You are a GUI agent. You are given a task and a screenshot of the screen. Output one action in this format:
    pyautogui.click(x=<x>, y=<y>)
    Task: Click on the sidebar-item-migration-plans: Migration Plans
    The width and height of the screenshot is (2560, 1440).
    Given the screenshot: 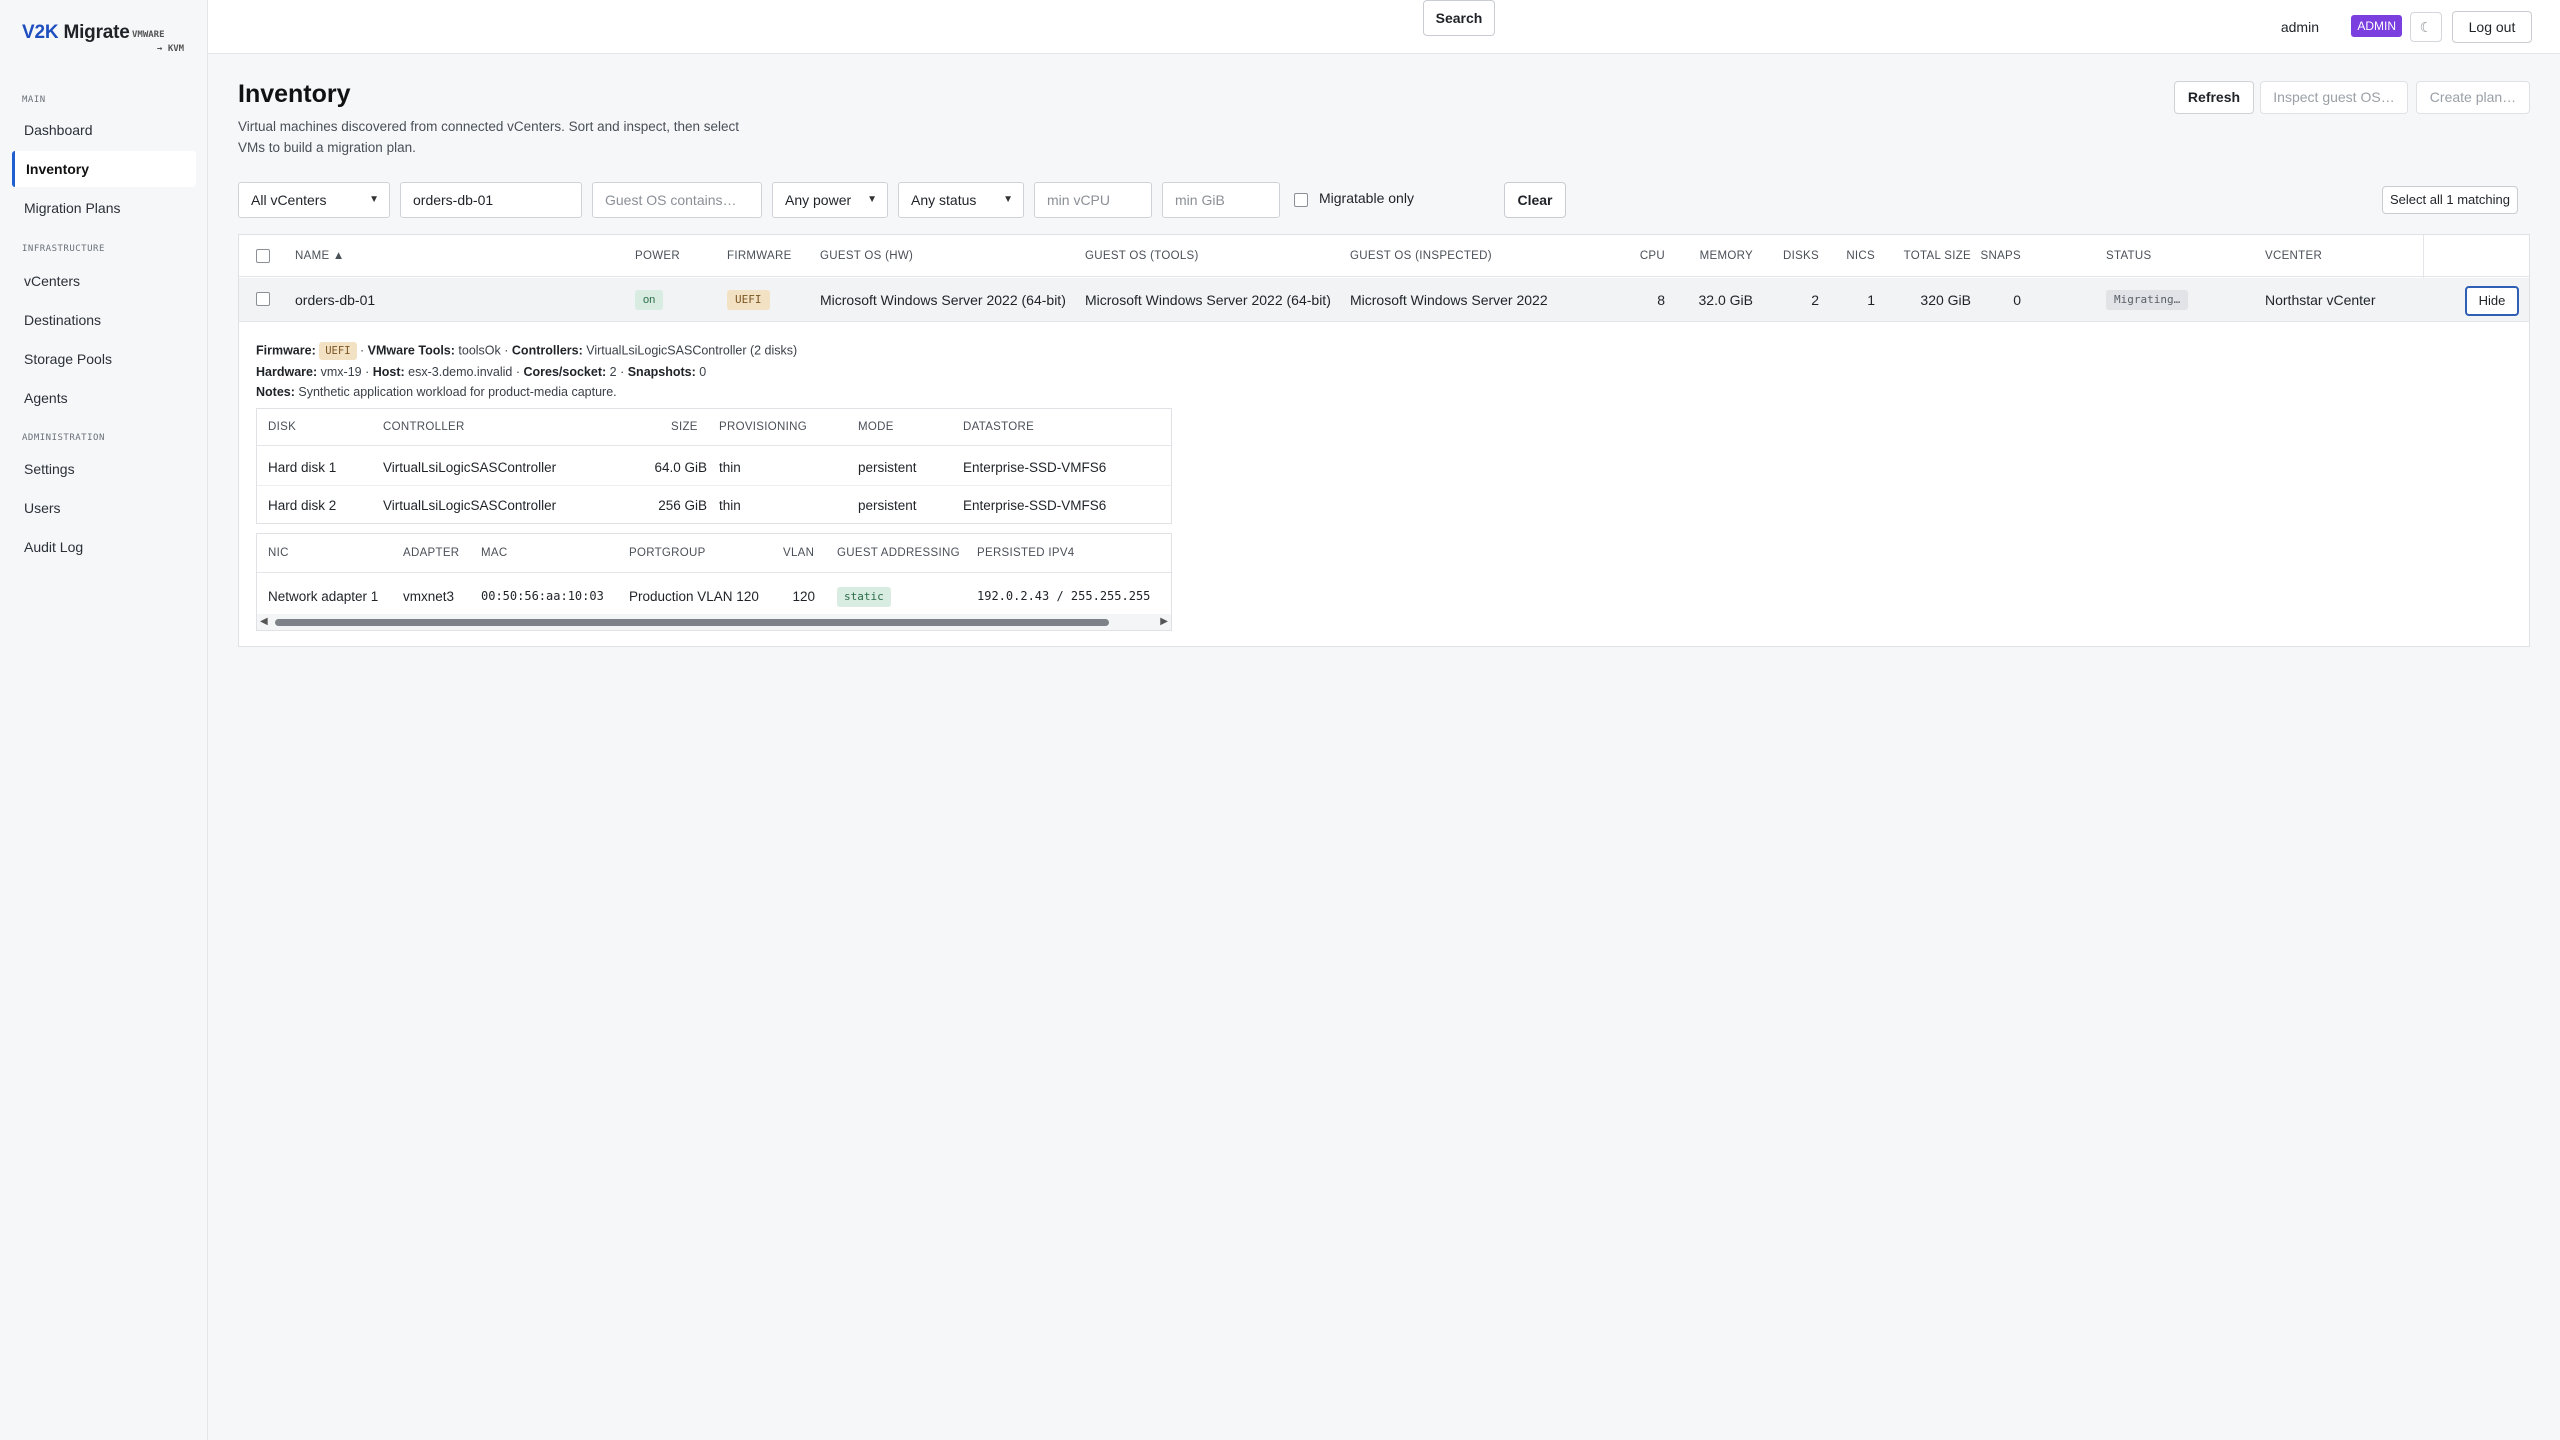 What is the action you would take?
    pyautogui.click(x=104, y=208)
    